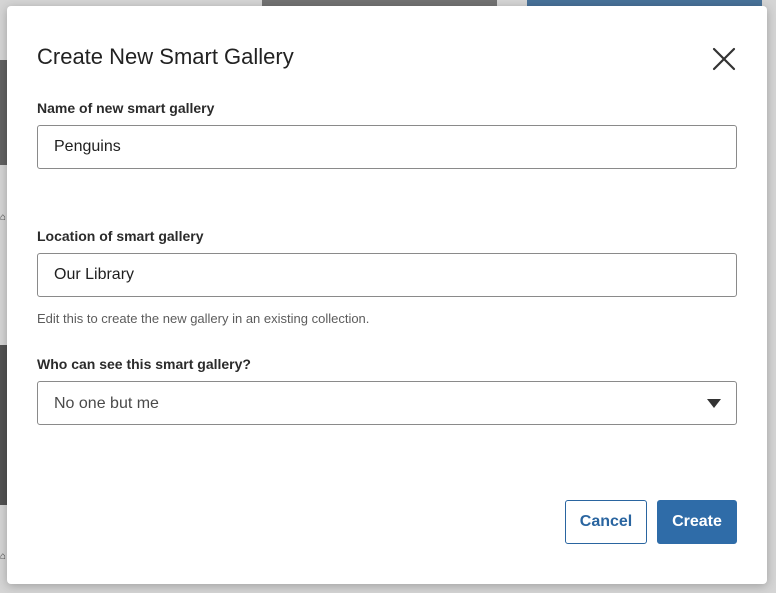 The image size is (776, 593). Describe the element at coordinates (144, 364) in the screenshot. I see `visibility-field-label: Who can see this smart gallery?` at that location.